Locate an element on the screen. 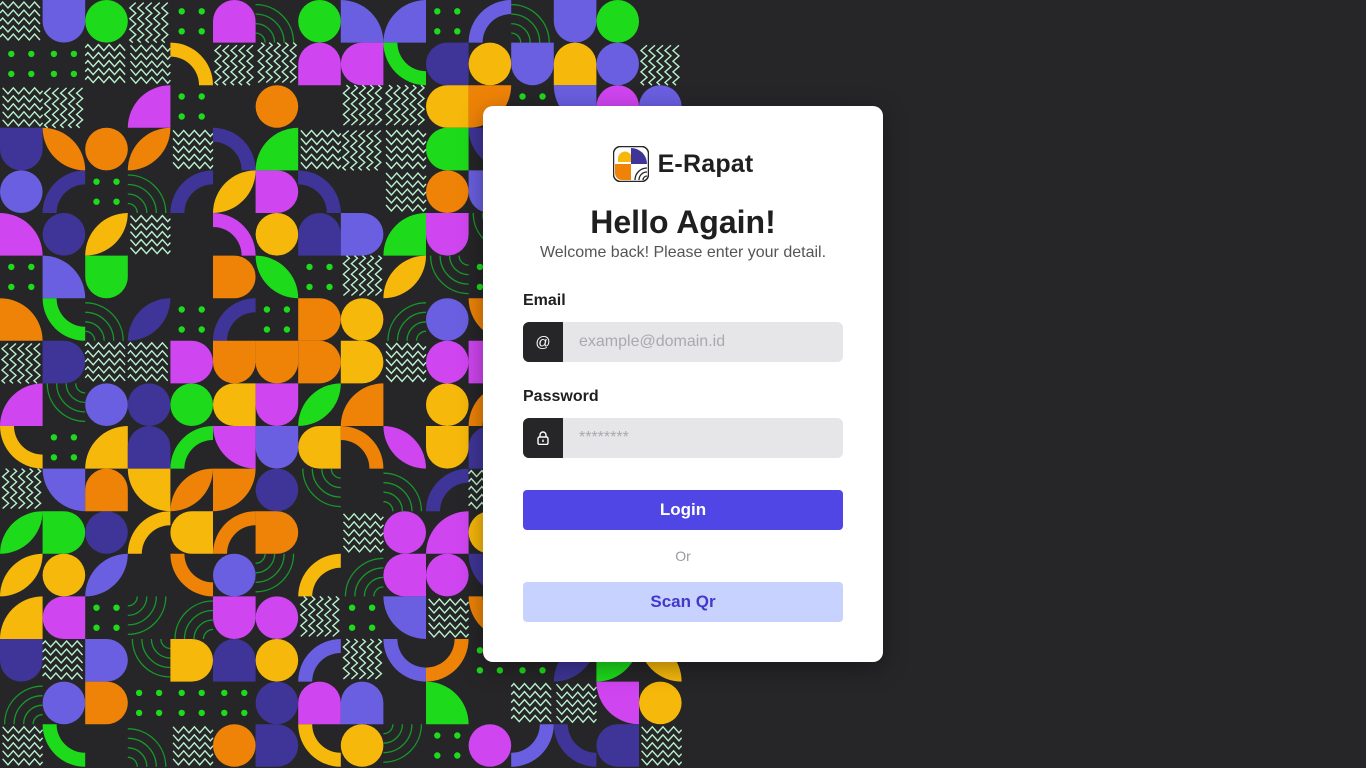  password-field is located at coordinates (703, 438).